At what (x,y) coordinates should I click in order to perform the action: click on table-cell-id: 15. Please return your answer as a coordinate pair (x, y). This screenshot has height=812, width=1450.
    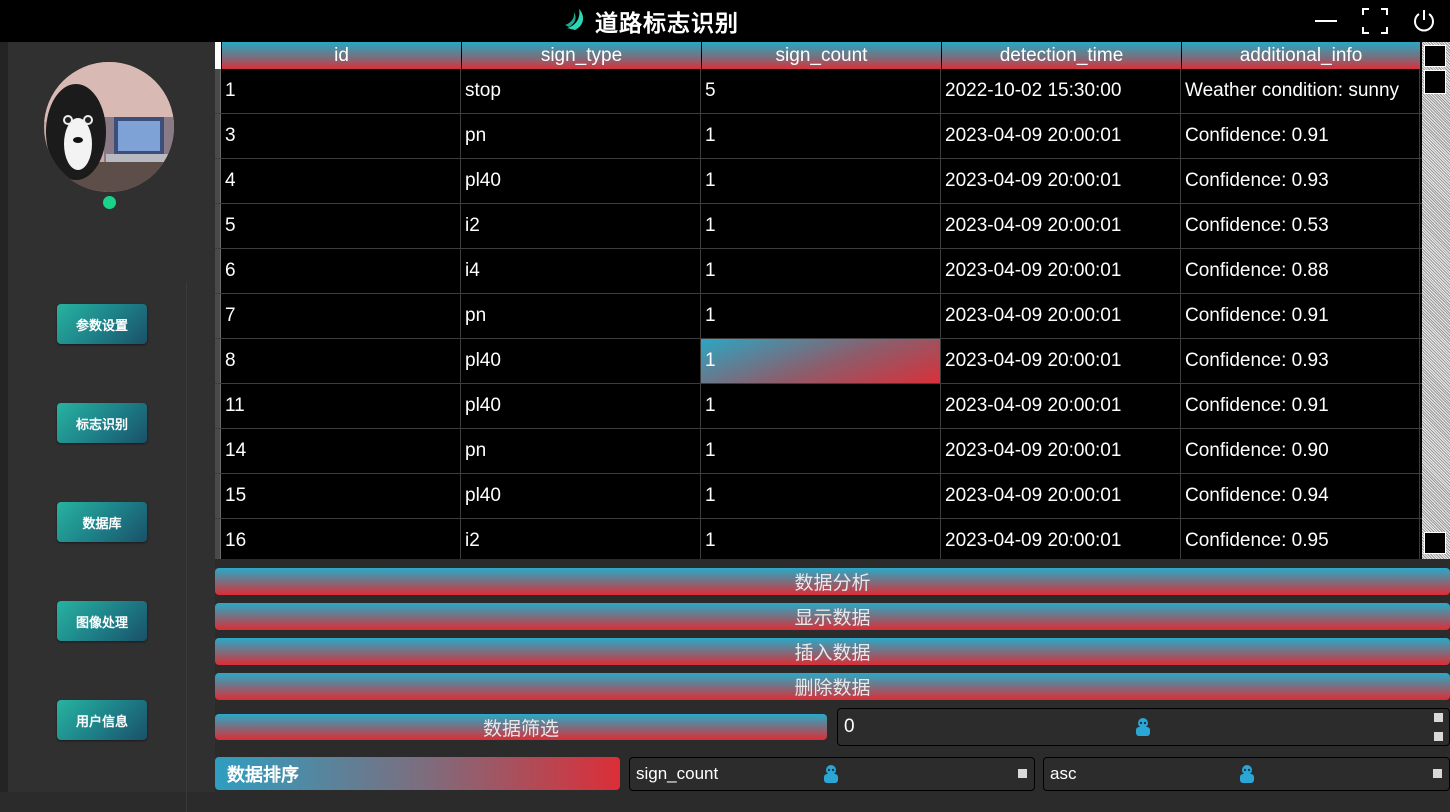
    Looking at the image, I should click on (341, 496).